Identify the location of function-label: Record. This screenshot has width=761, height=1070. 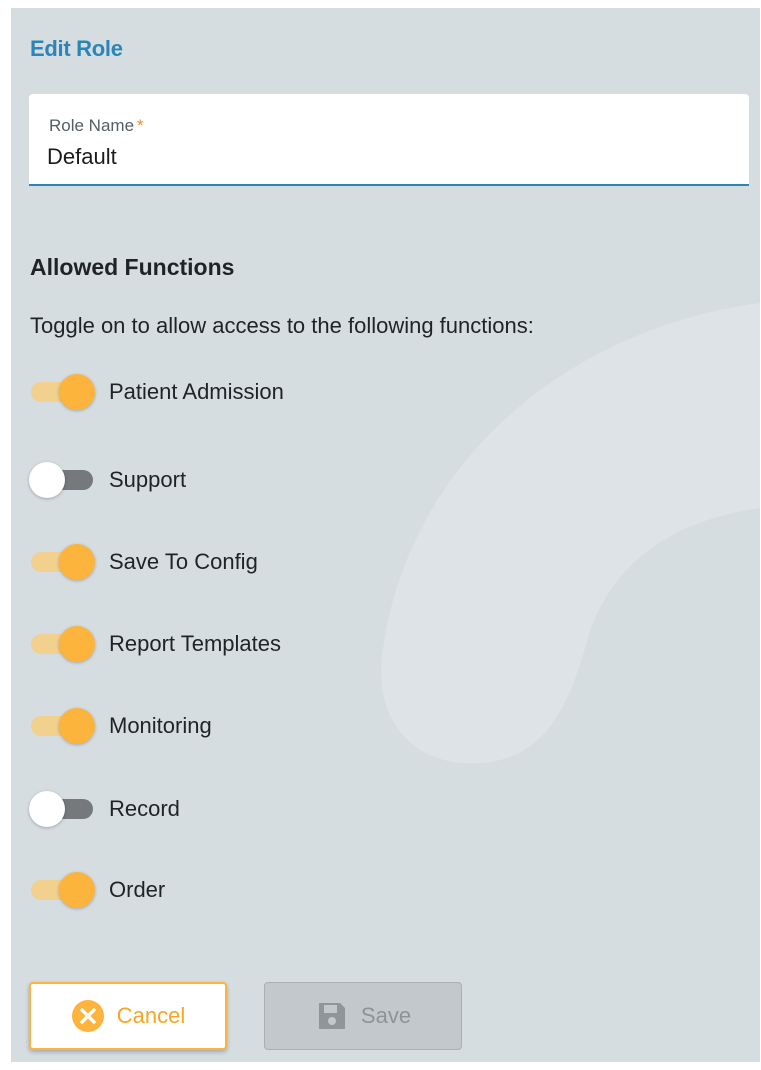
(144, 808).